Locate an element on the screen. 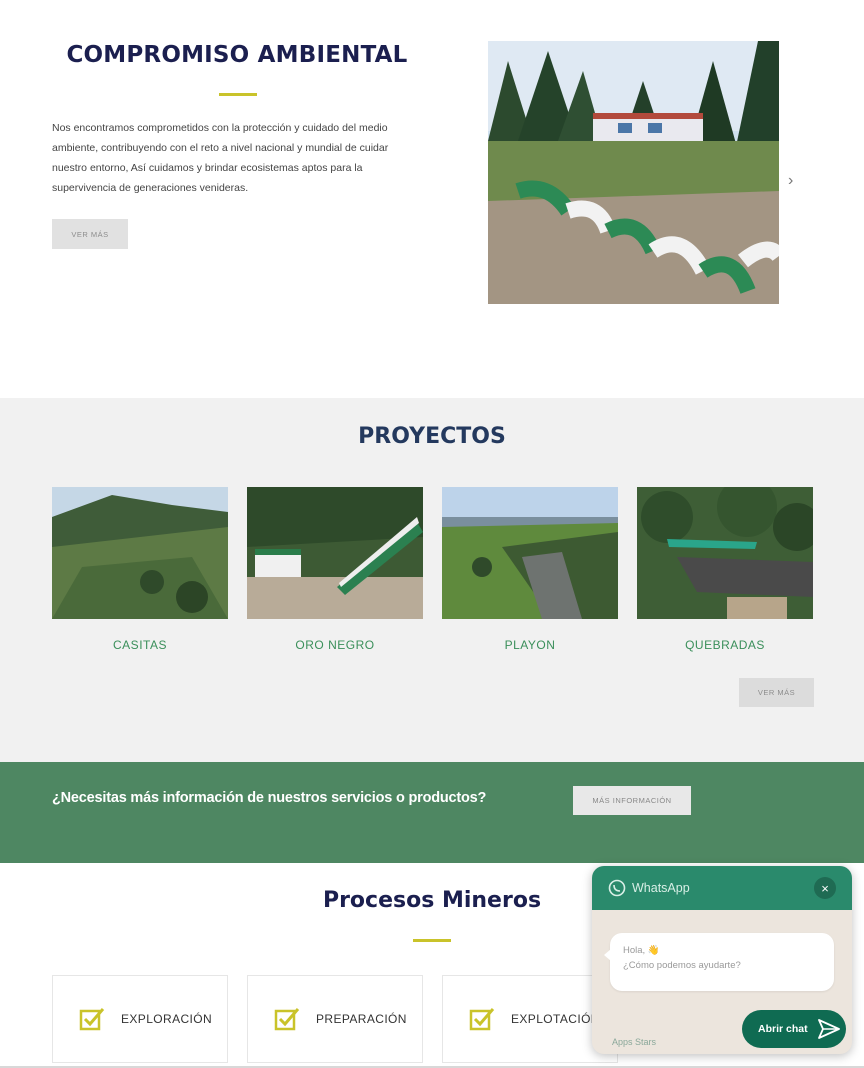 This screenshot has width=864, height=1068. close-icon: × is located at coordinates (825, 888).